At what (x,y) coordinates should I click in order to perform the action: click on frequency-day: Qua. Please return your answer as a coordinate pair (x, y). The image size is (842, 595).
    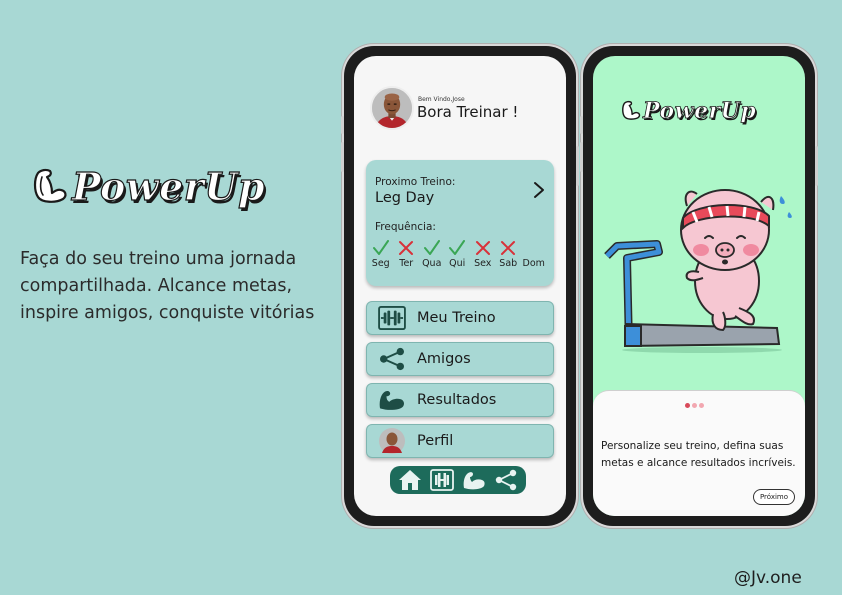
    Looking at the image, I should click on (432, 254).